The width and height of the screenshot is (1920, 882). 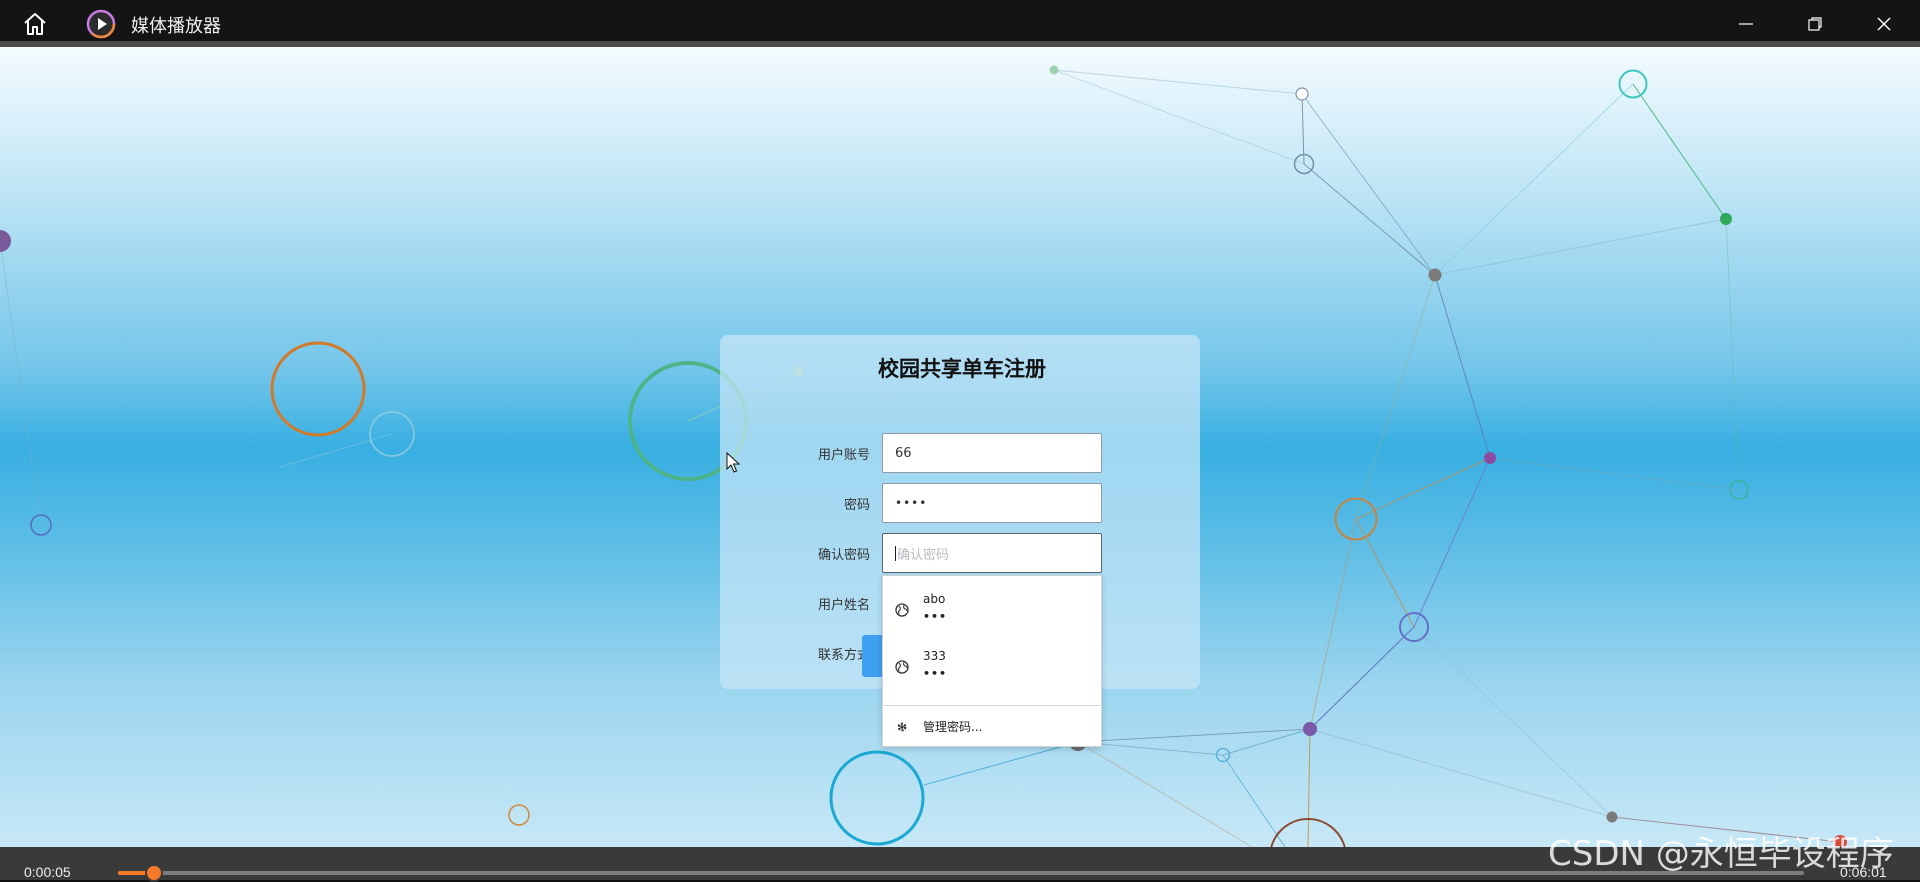 What do you see at coordinates (903, 453) in the screenshot?
I see `account-input-value: 66` at bounding box center [903, 453].